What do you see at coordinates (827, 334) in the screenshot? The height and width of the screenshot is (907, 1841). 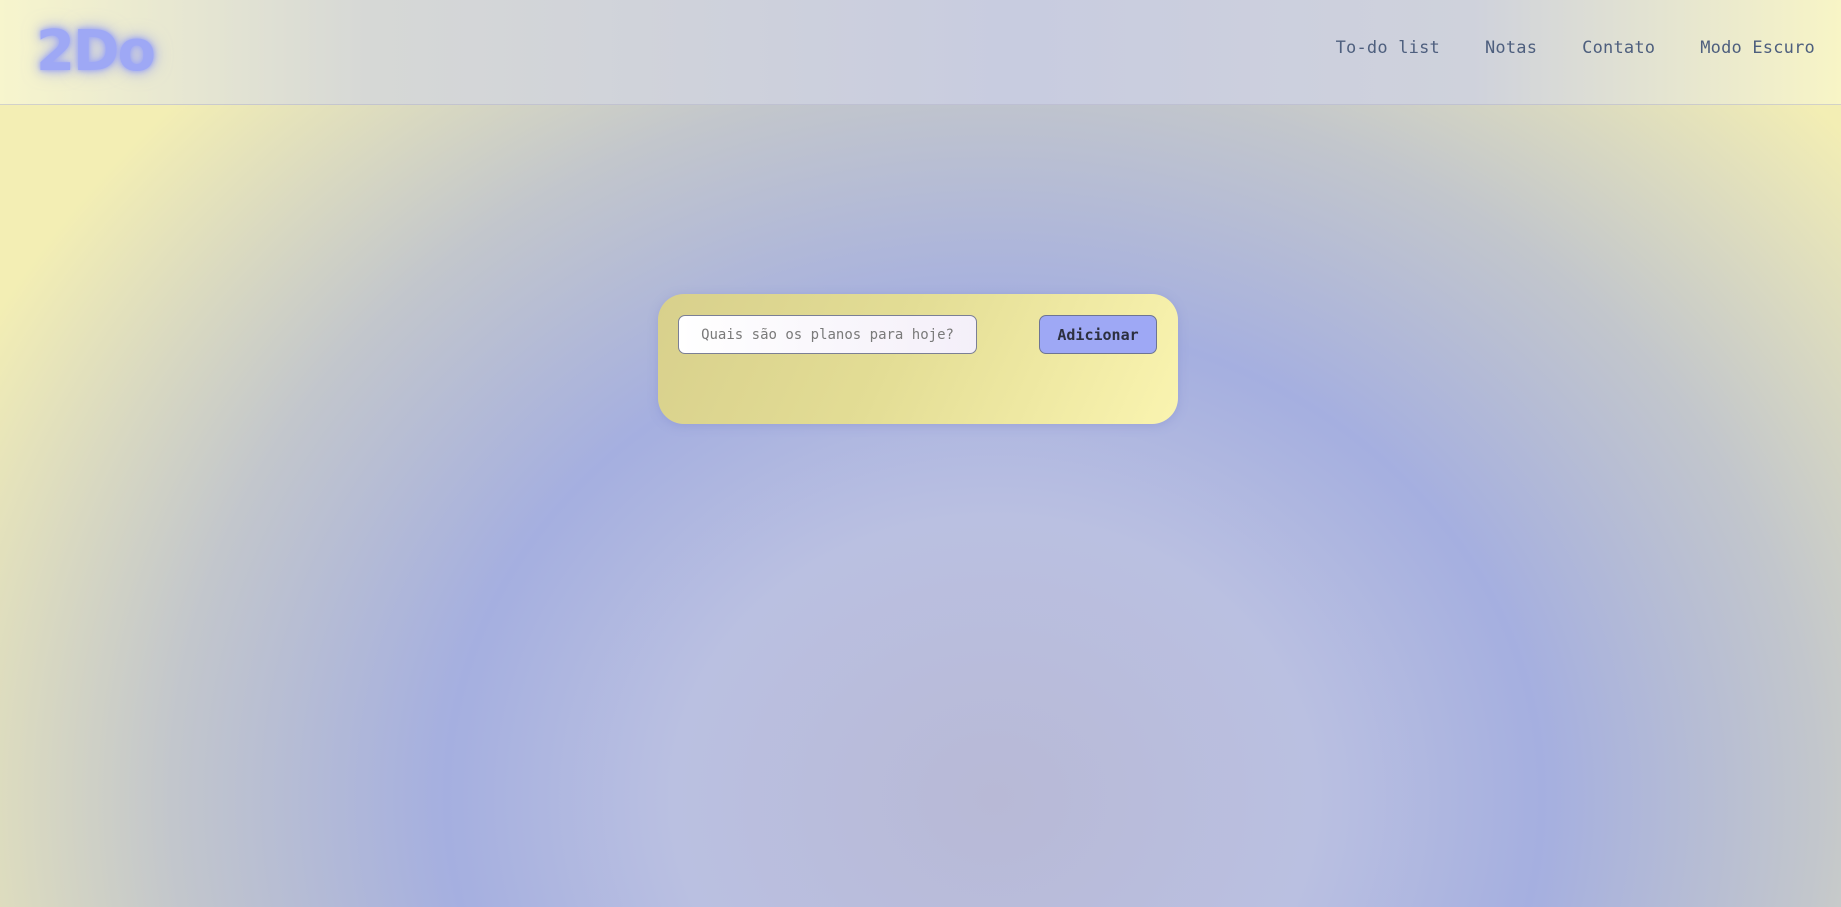 I see `task-input` at bounding box center [827, 334].